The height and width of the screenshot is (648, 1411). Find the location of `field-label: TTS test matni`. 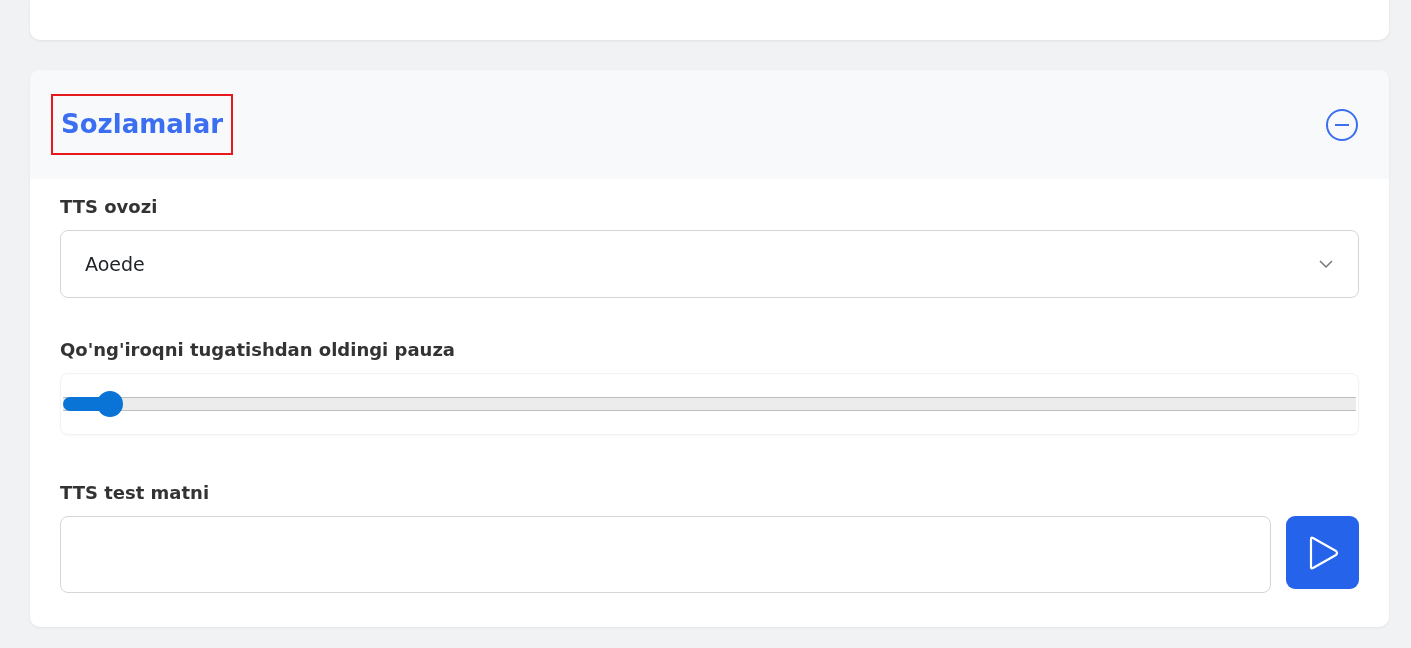

field-label: TTS test matni is located at coordinates (135, 493).